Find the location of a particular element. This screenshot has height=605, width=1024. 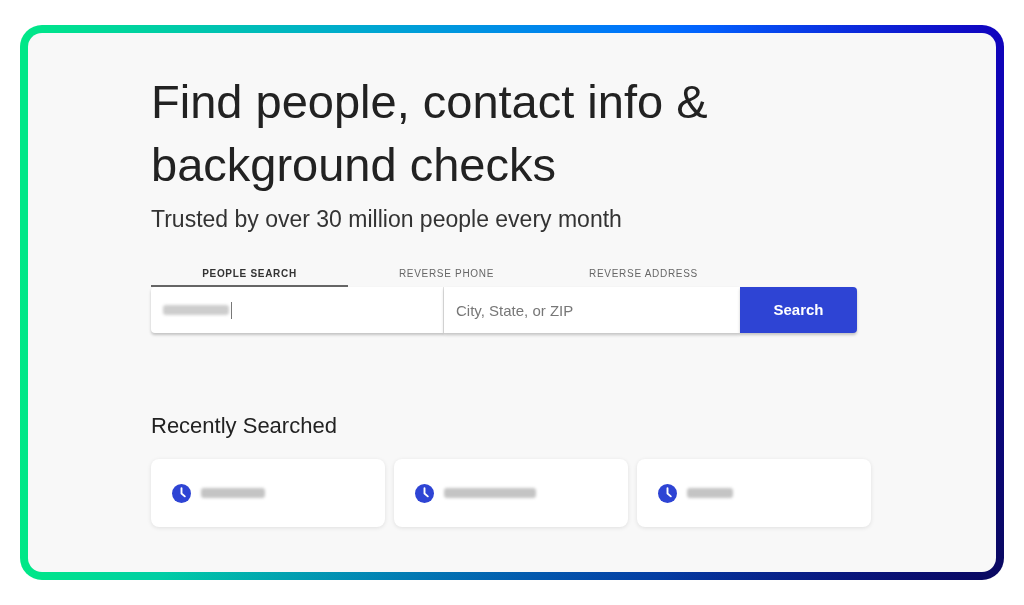

section-heading: Recently Searched is located at coordinates (244, 426).